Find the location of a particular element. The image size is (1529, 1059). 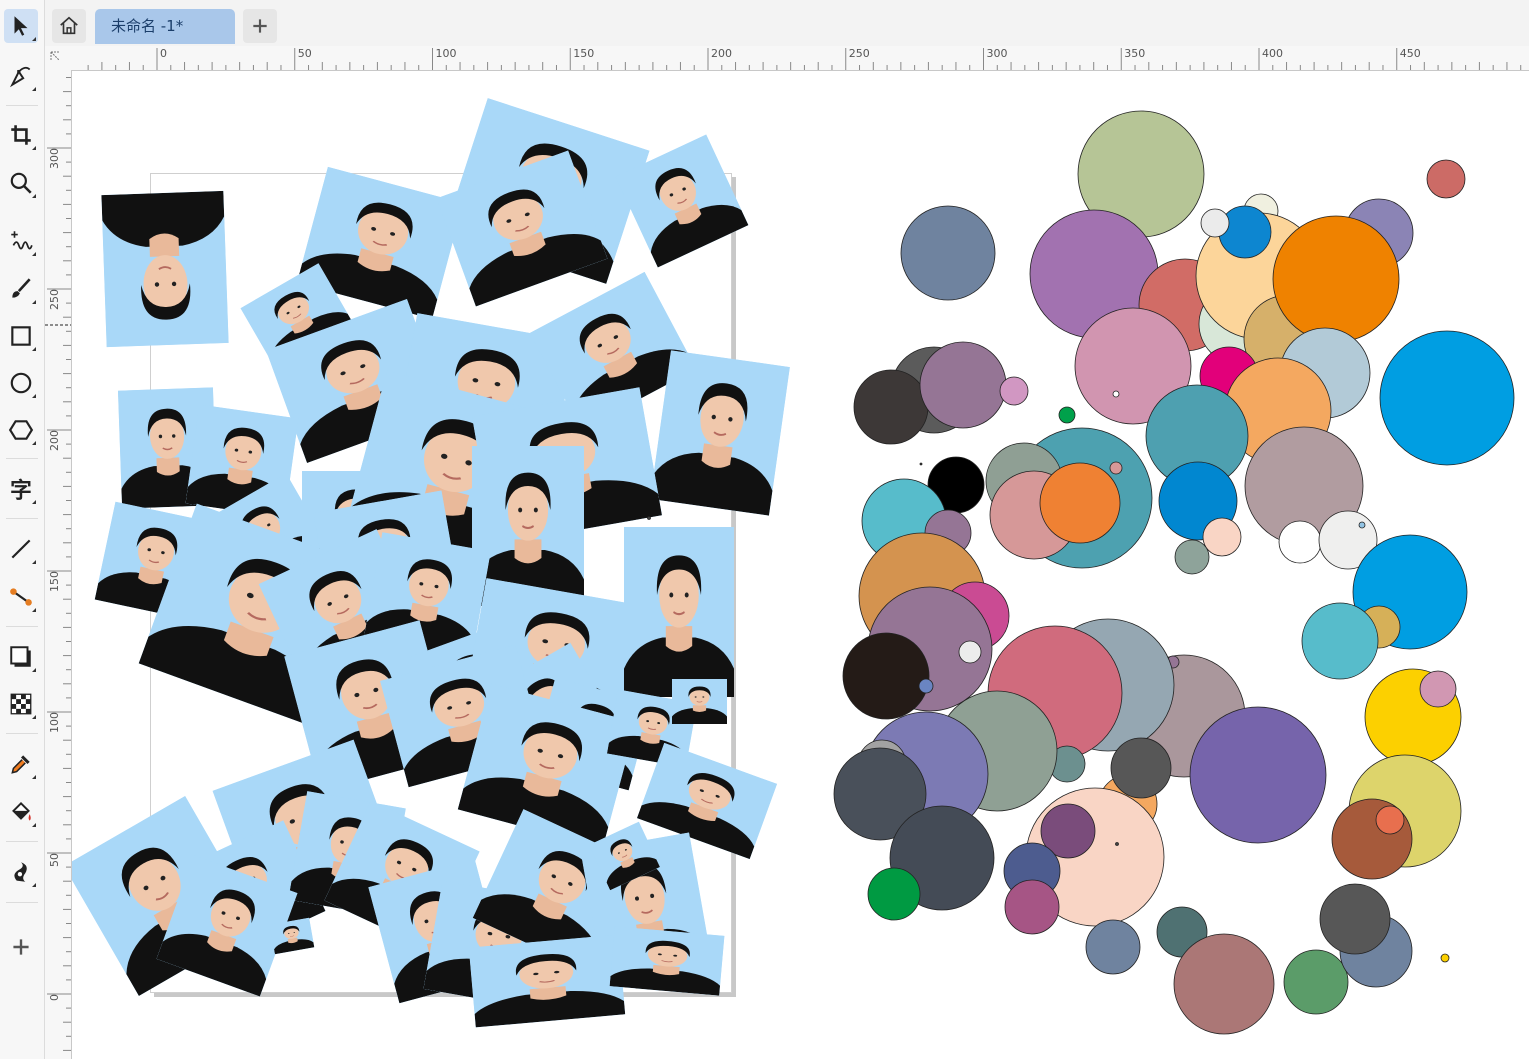

select-tool is located at coordinates (21, 26).